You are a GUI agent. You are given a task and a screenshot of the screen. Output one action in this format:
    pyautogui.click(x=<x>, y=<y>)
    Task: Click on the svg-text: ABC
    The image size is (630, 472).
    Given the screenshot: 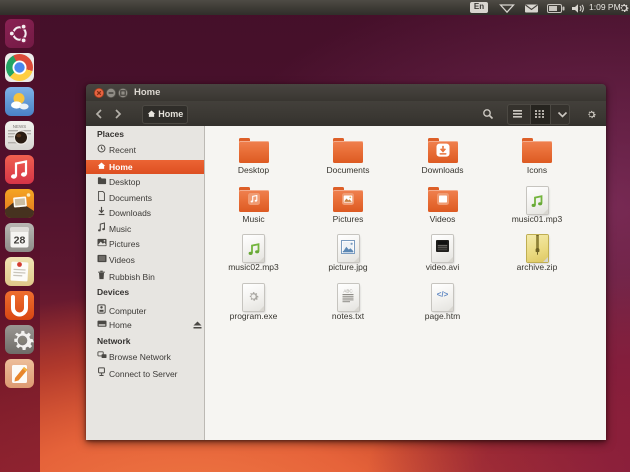 What is the action you would take?
    pyautogui.click(x=348, y=290)
    